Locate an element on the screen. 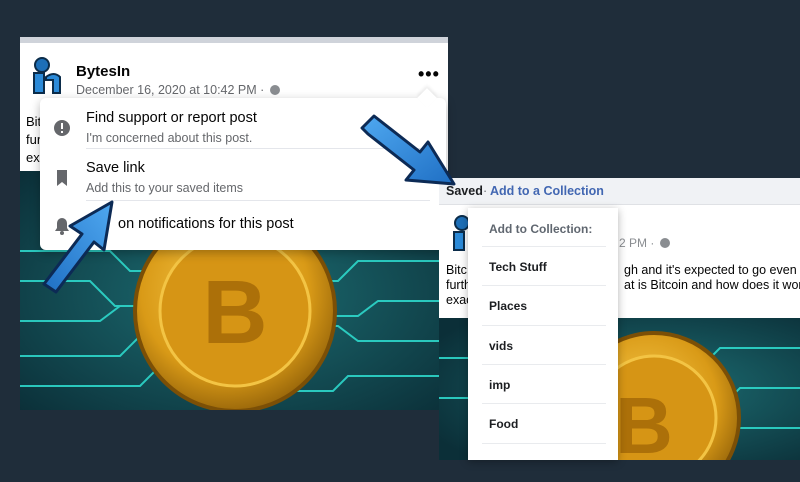  more-options-button: ••• is located at coordinates (429, 74).